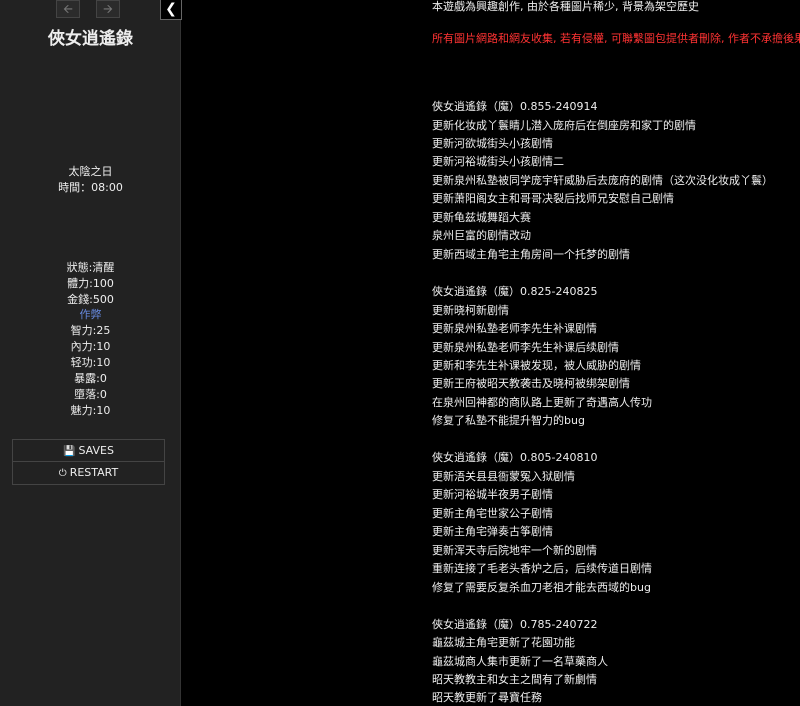 The height and width of the screenshot is (706, 800). I want to click on changelog-line: 在泉州回神都的商队路上更新了奇遇高人传功, so click(542, 402).